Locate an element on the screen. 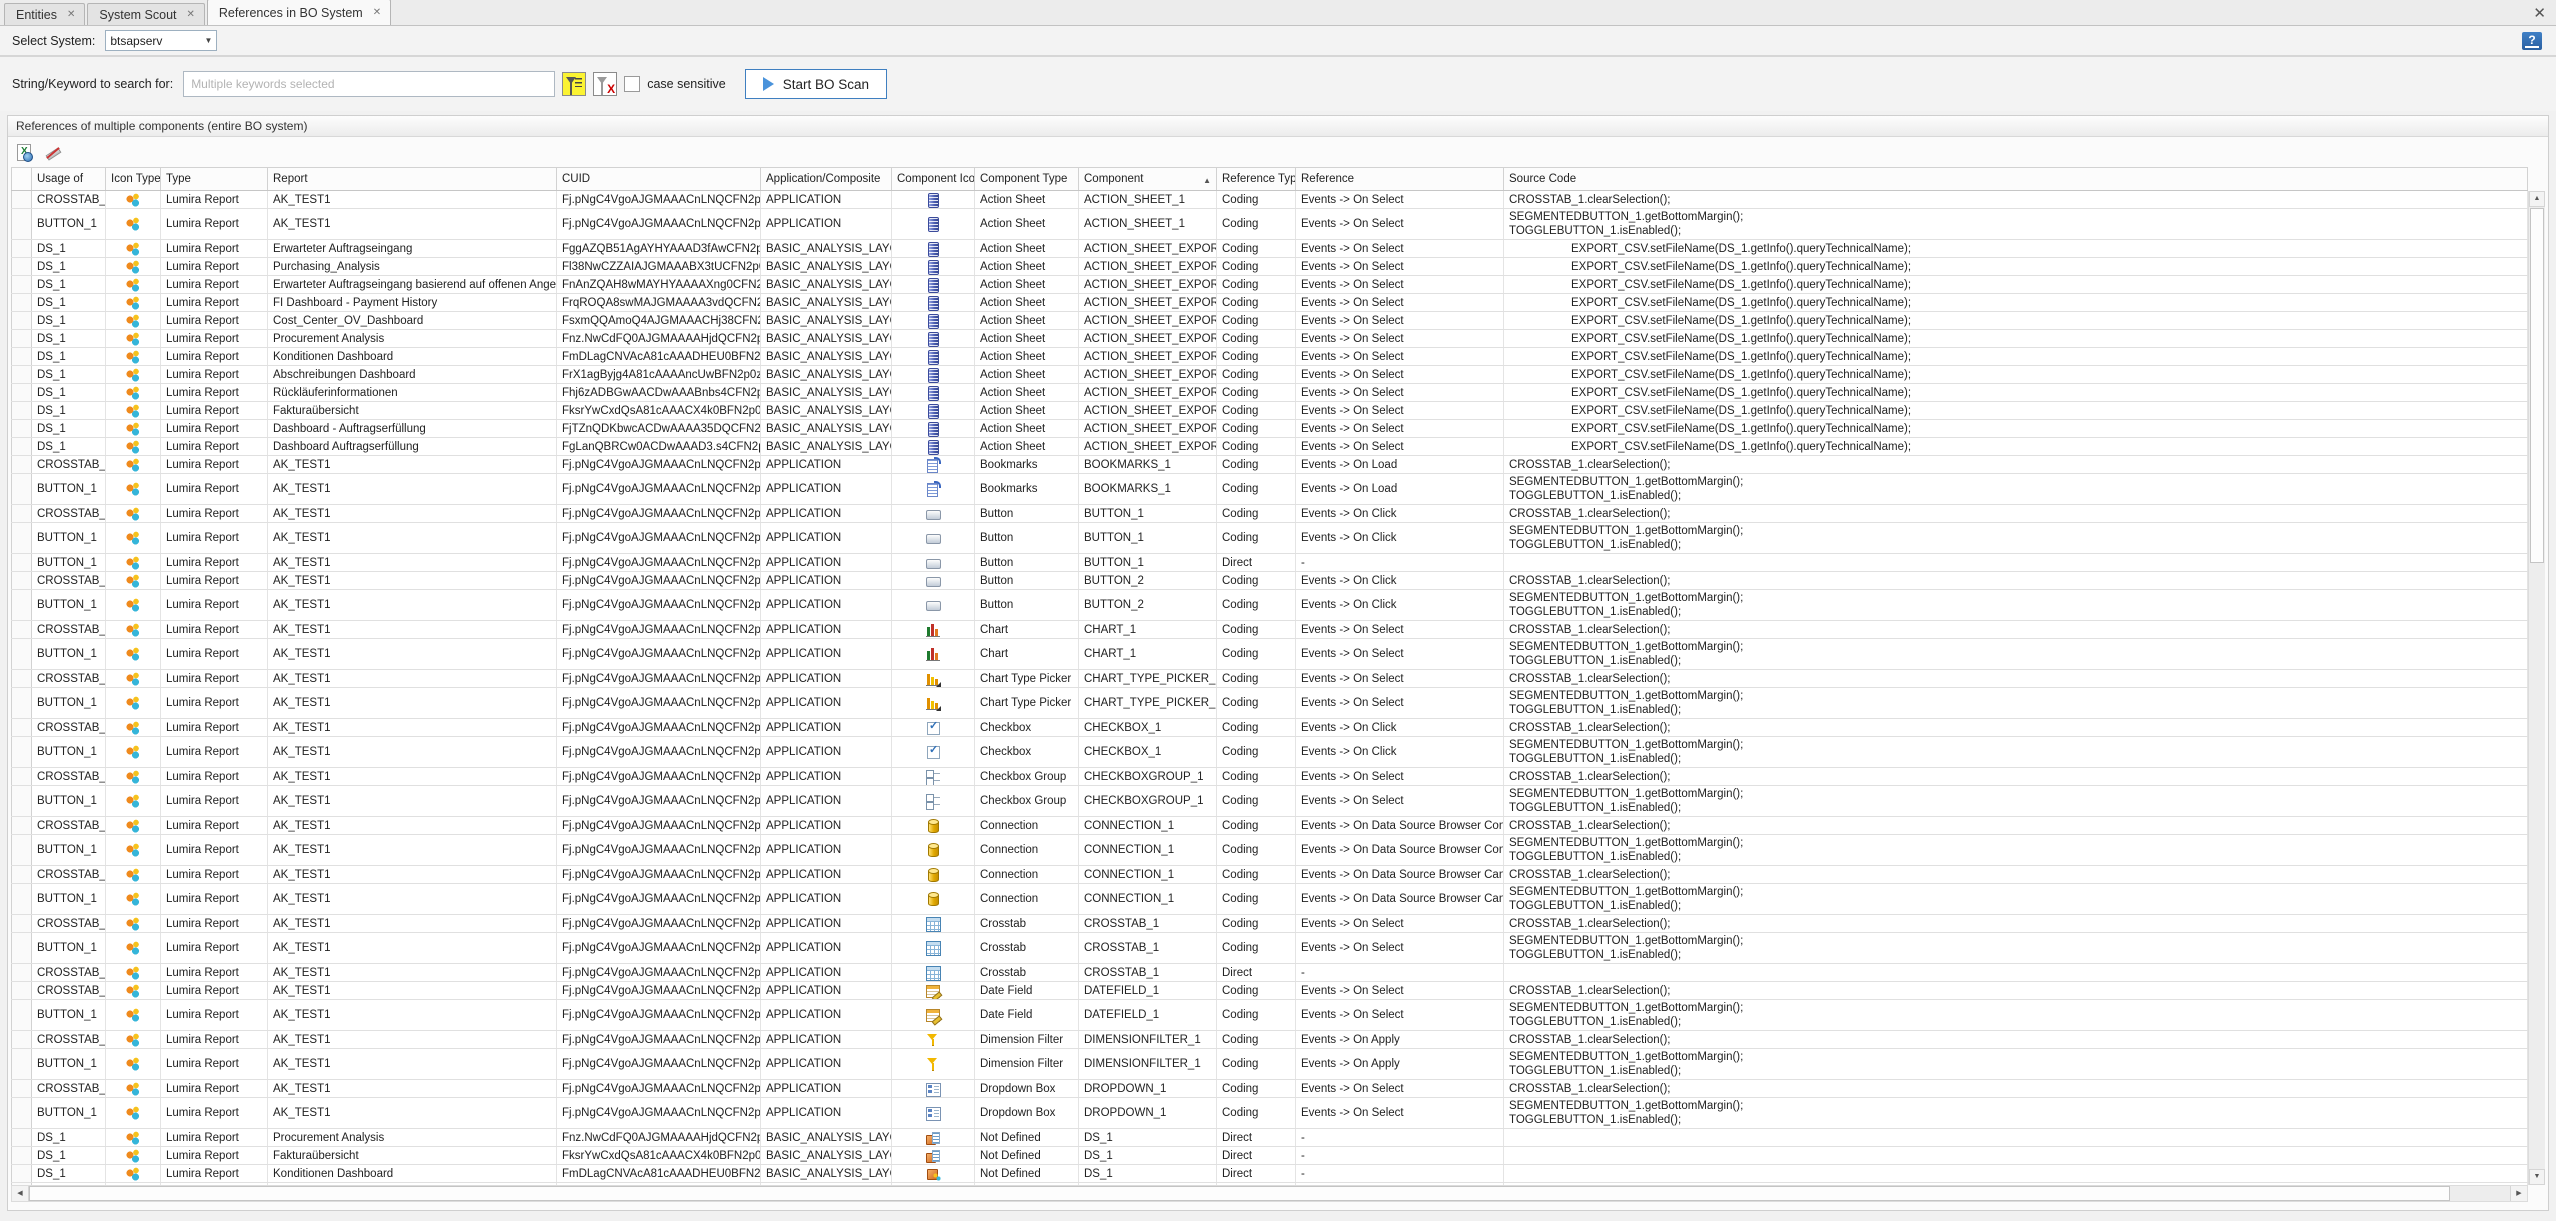 This screenshot has width=2556, height=1221. system-select: btsapserv ▼ is located at coordinates (161, 40).